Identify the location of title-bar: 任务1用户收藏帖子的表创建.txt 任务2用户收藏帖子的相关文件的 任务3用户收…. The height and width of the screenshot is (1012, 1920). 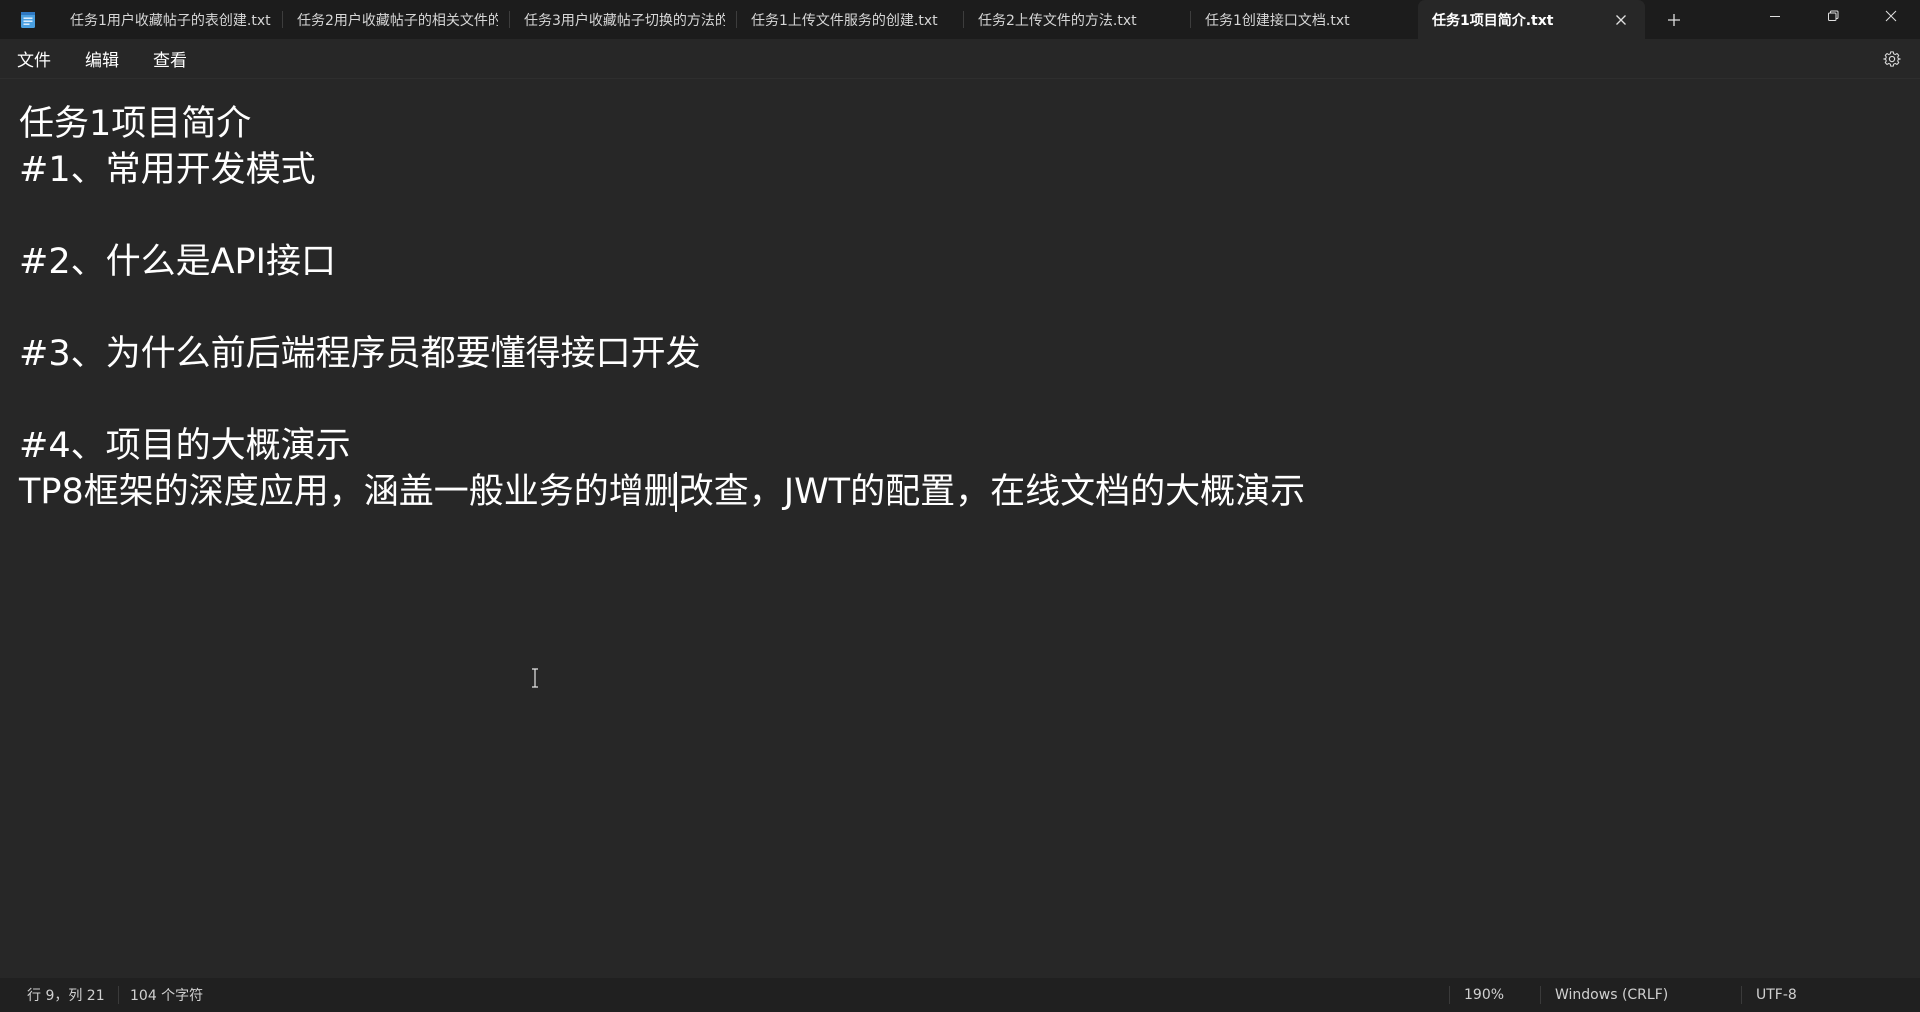
(960, 19).